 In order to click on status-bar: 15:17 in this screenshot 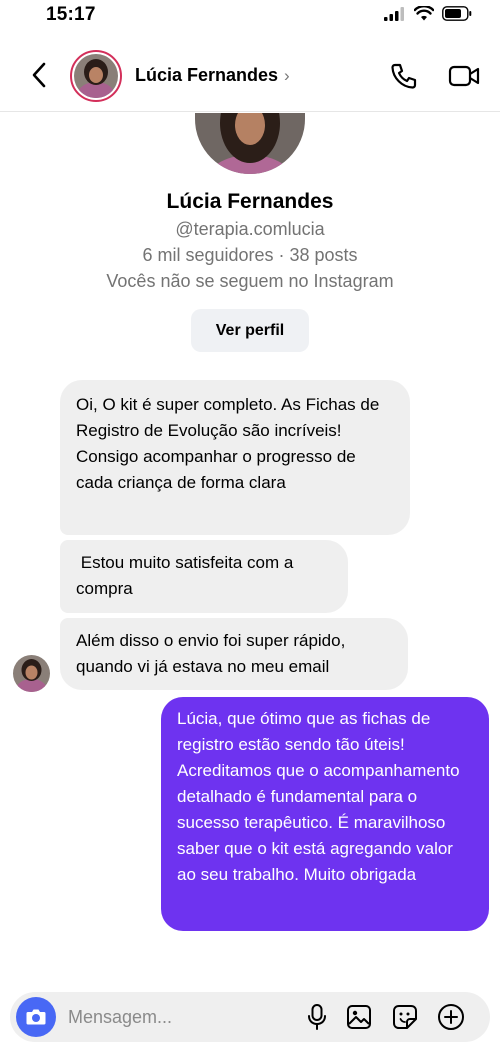, I will do `click(250, 16)`.